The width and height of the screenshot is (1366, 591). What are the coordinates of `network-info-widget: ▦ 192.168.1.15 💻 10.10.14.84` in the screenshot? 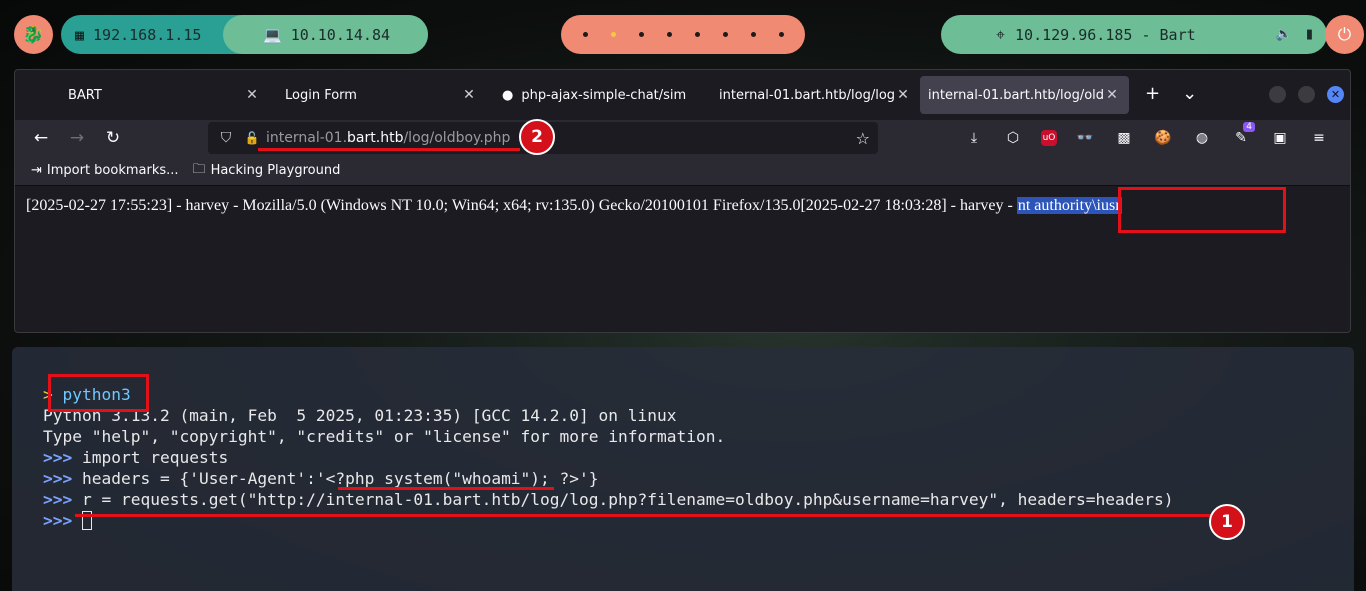 It's located at (244, 34).